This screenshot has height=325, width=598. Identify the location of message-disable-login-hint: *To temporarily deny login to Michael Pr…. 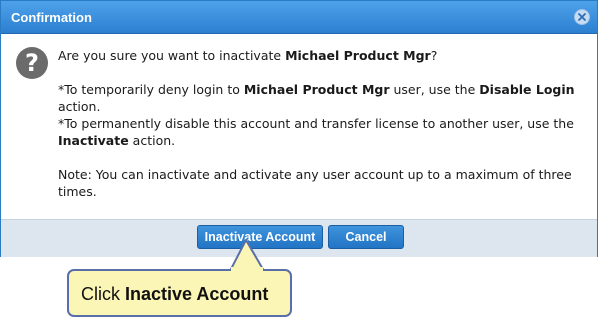
(316, 98).